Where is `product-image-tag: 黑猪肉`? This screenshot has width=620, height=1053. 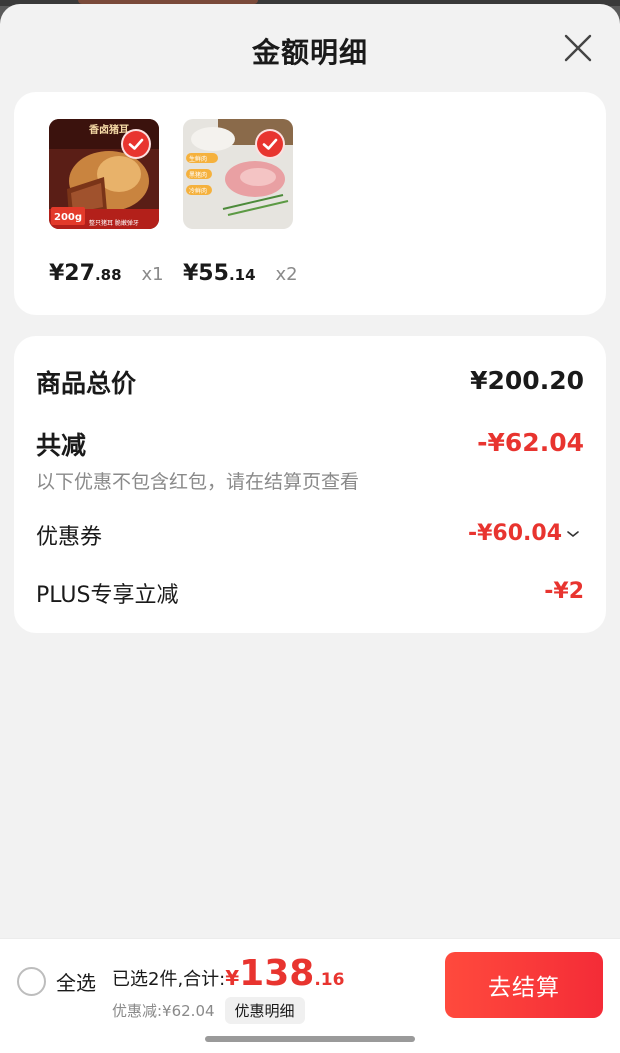
product-image-tag: 黑猪肉 is located at coordinates (198, 175).